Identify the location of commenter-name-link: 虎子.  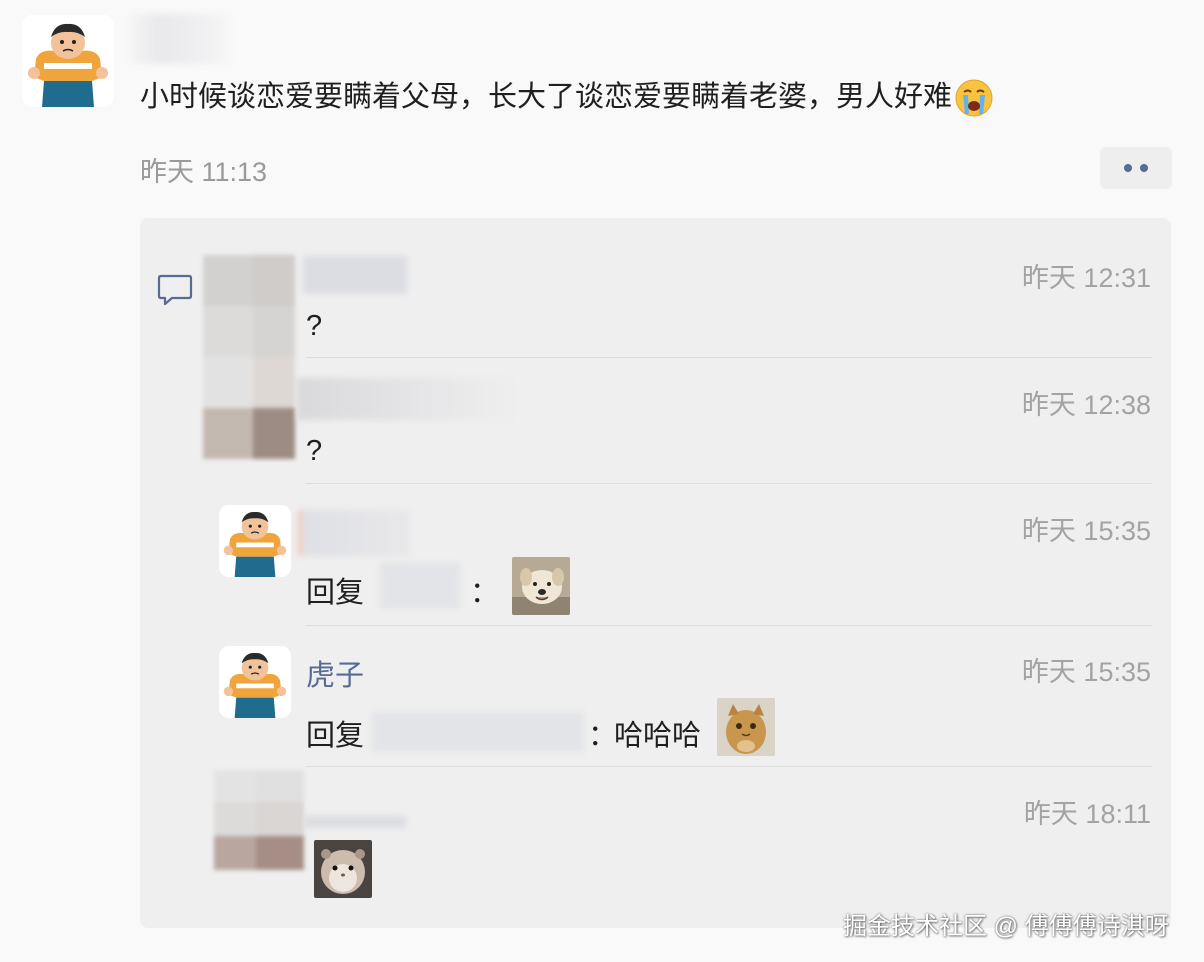
(335, 673).